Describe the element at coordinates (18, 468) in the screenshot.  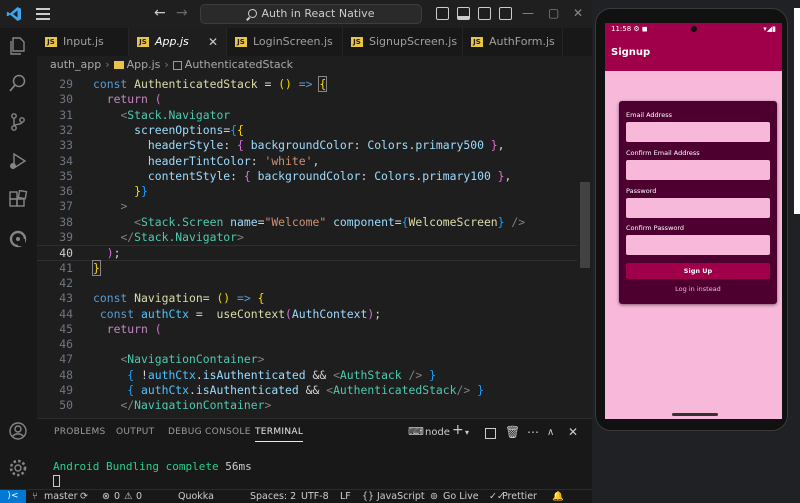
I see `settings-gear-icon` at that location.